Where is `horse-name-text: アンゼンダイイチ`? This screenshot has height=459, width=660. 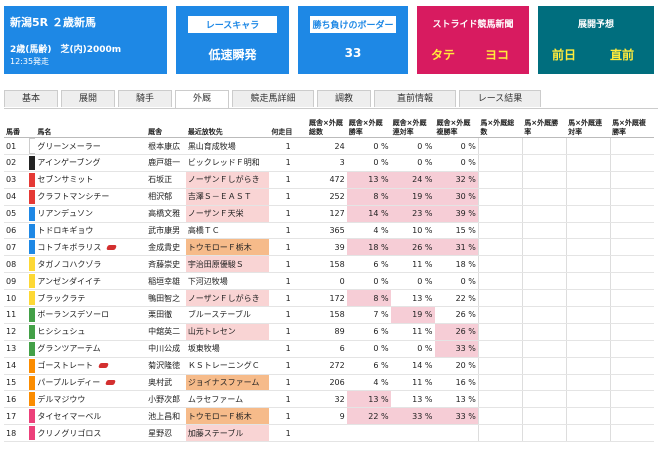
horse-name-text: アンゼンダイイチ is located at coordinates (69, 281).